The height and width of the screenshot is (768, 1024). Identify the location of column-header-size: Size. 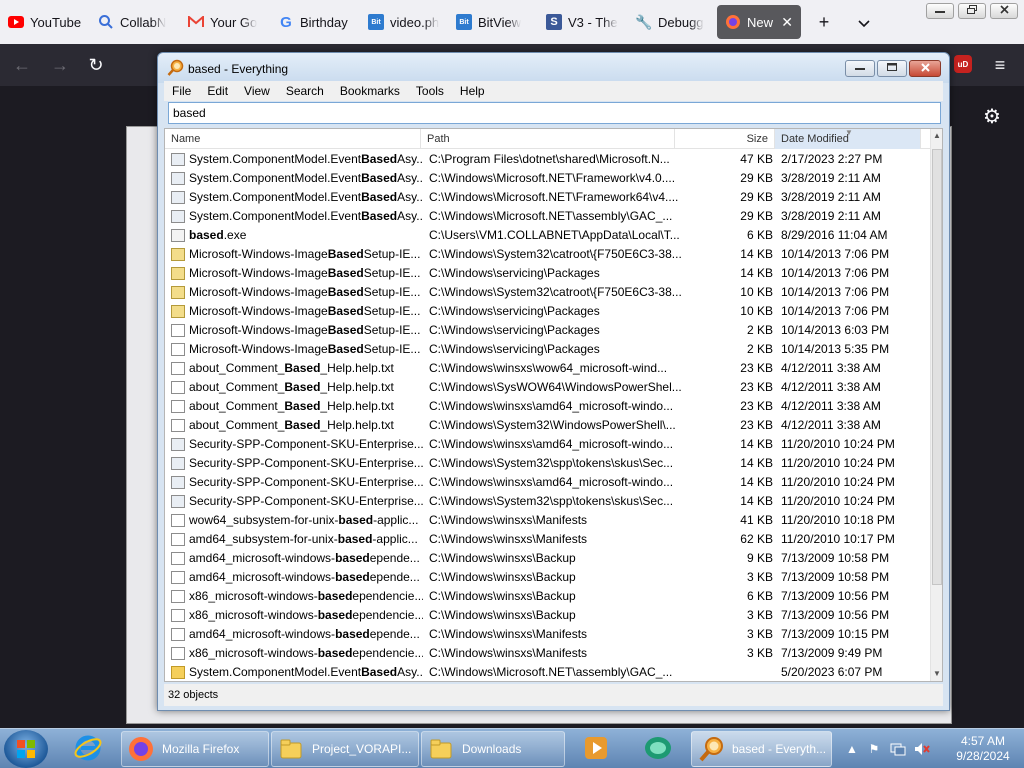
(725, 139).